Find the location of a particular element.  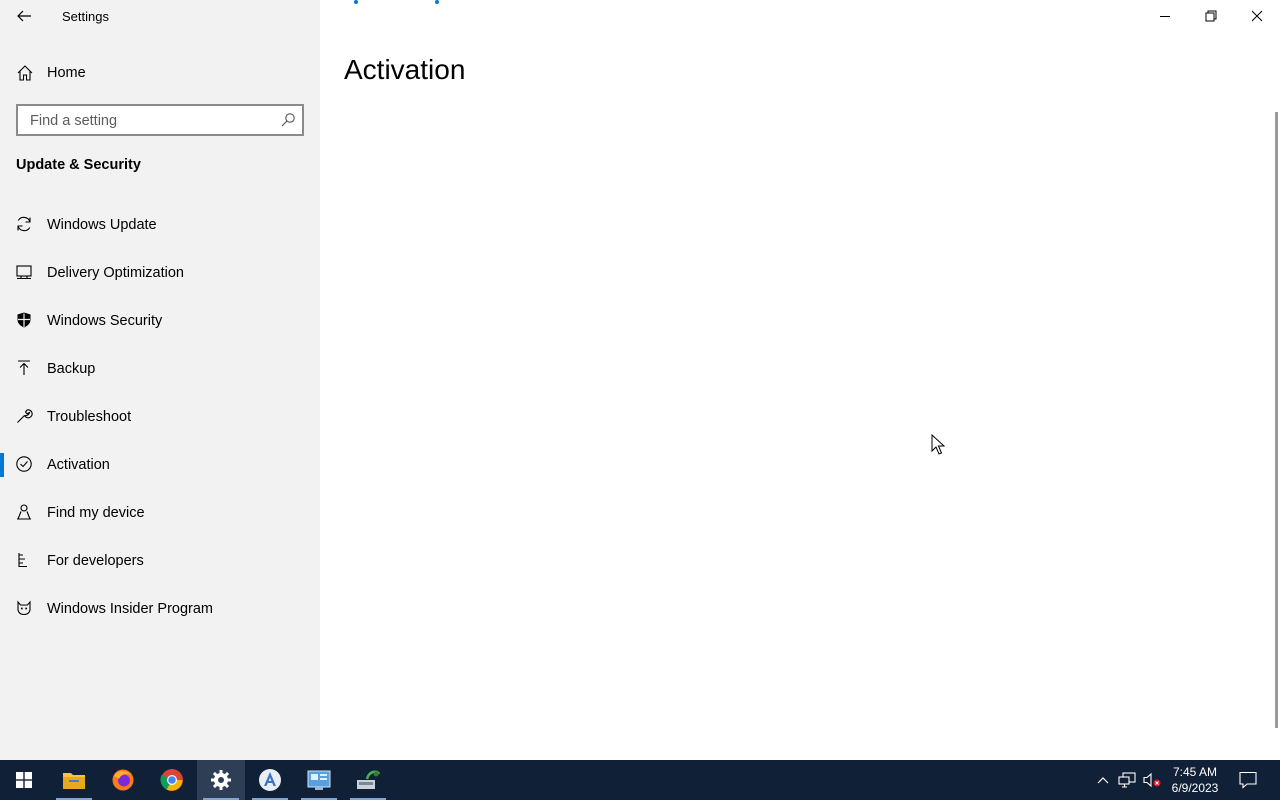

taskbar-control-panel is located at coordinates (319, 780).